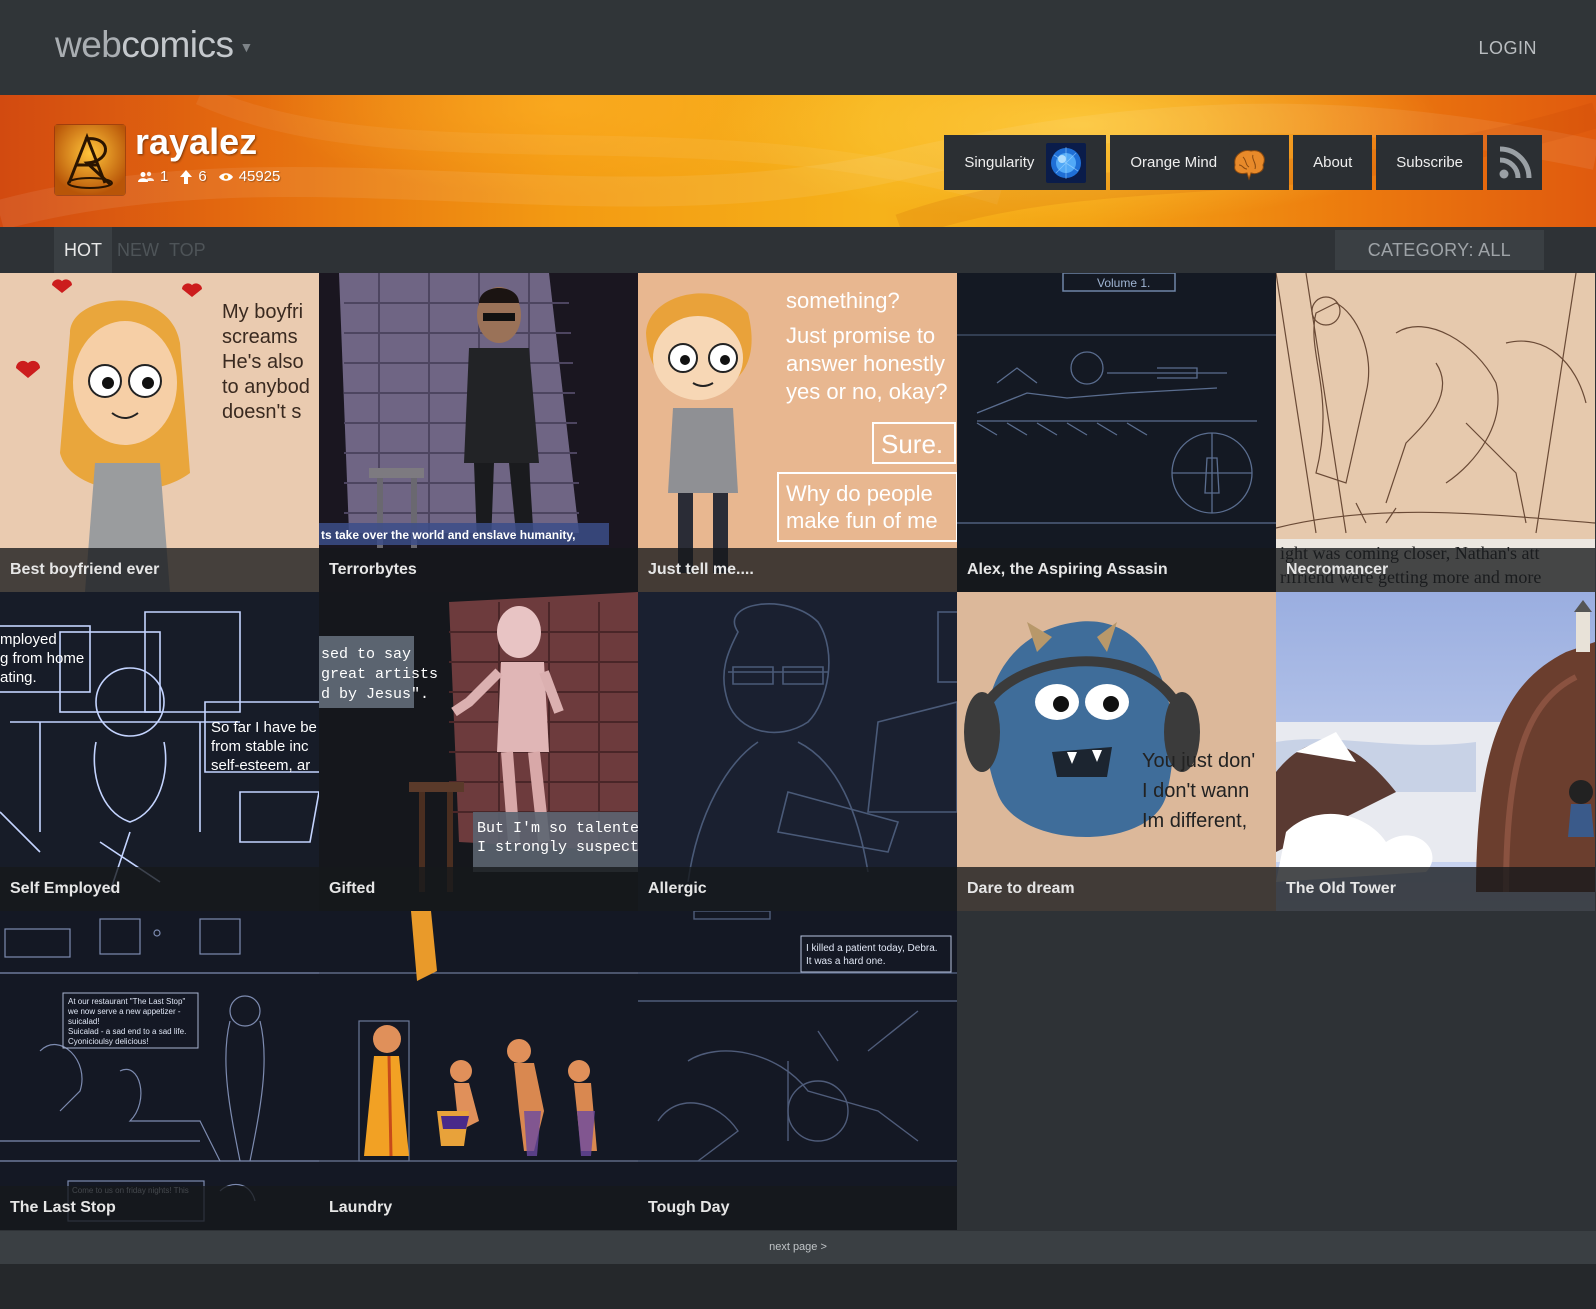 This screenshot has width=1596, height=1309. I want to click on profile-username: rayalez, so click(196, 142).